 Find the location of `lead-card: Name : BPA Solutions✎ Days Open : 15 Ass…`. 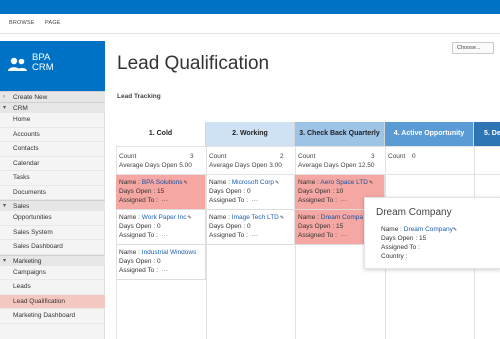

lead-card: Name : BPA Solutions✎ Days Open : 15 Ass… is located at coordinates (161, 192).